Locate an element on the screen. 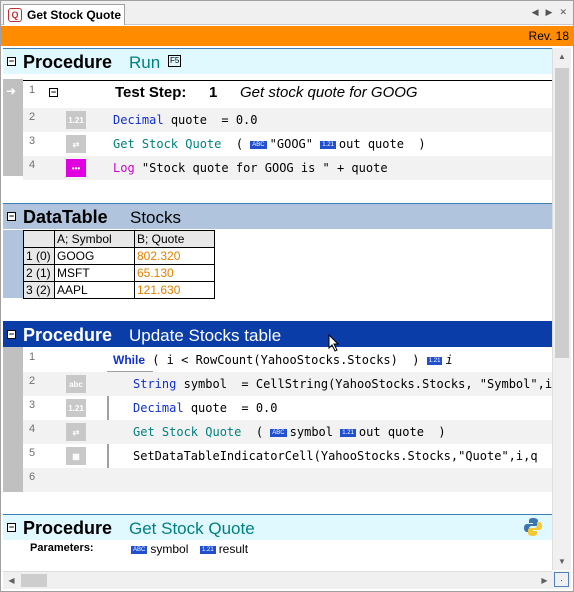 Image resolution: width=574 pixels, height=592 pixels. python-icon is located at coordinates (533, 527).